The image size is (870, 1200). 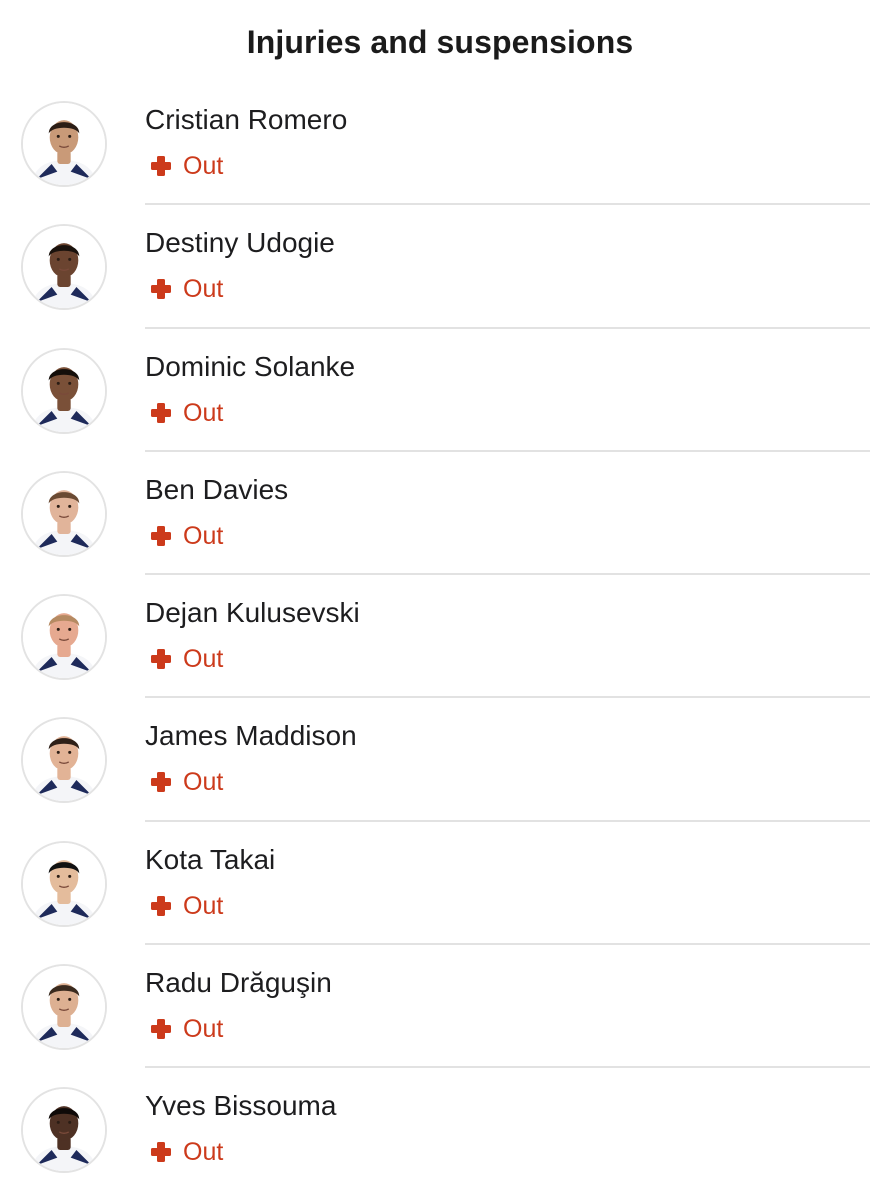 I want to click on player-row: Ben Davies Out, so click(x=435, y=514).